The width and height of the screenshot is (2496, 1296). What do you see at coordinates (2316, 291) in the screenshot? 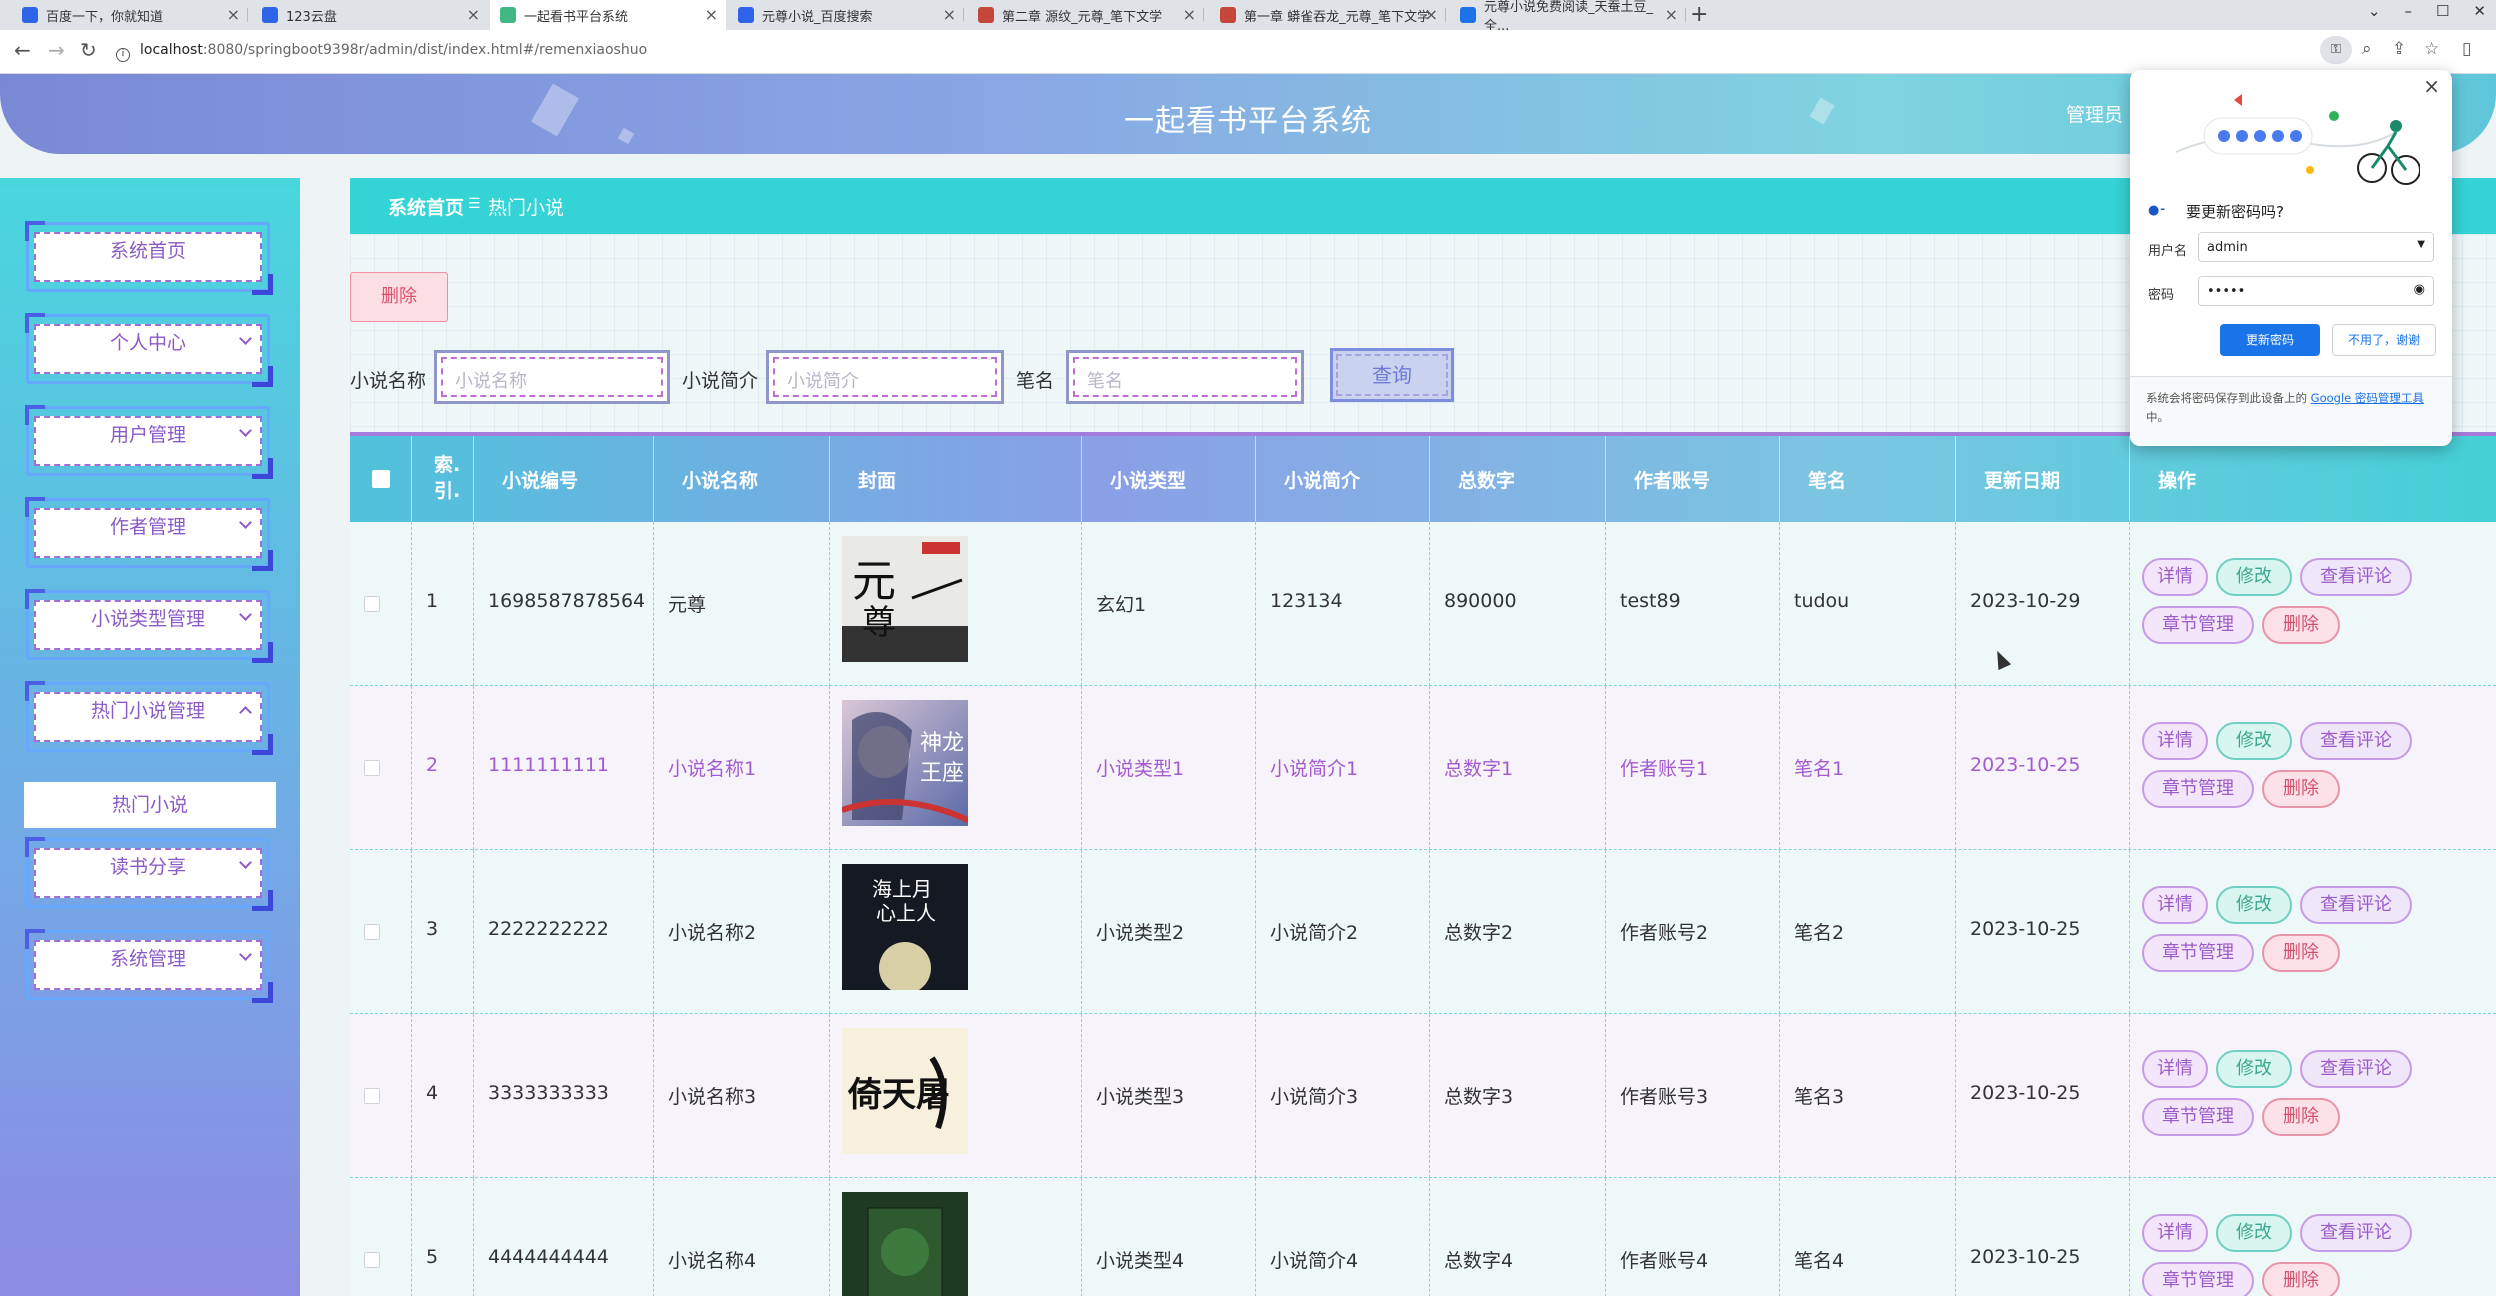
I see `password-field: ••••• ◉` at bounding box center [2316, 291].